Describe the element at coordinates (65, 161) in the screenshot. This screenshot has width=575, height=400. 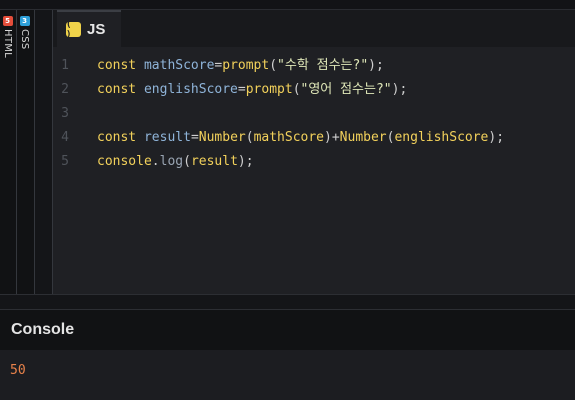
I see `line-number: 5` at that location.